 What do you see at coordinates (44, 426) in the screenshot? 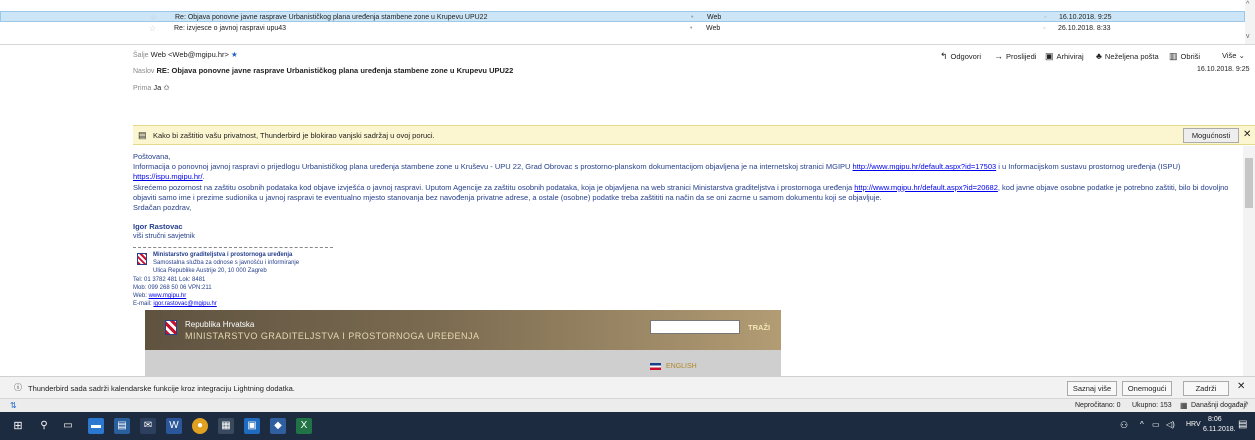
I see `search-icon: ⚲` at bounding box center [44, 426].